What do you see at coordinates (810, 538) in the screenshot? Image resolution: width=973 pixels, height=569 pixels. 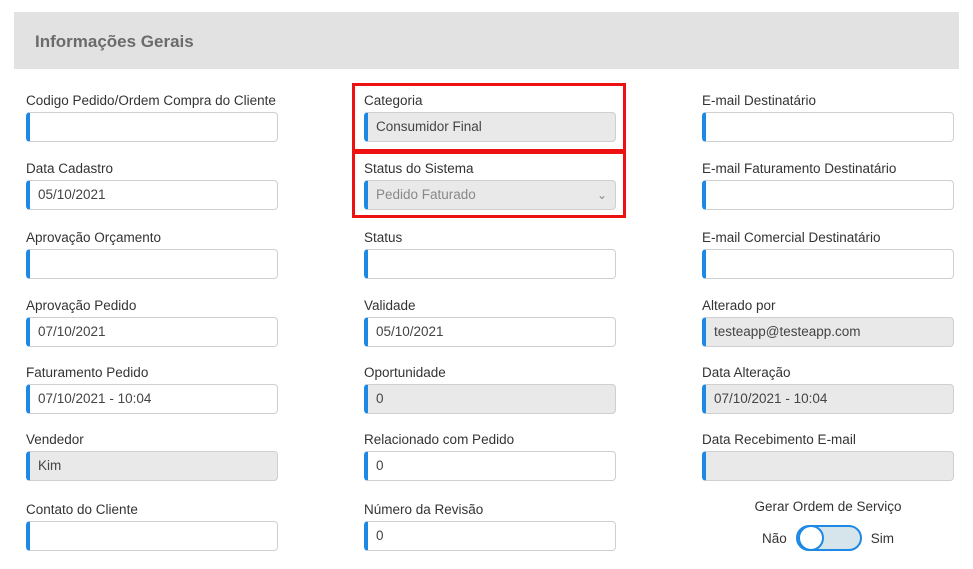 I see `toggle-knob` at bounding box center [810, 538].